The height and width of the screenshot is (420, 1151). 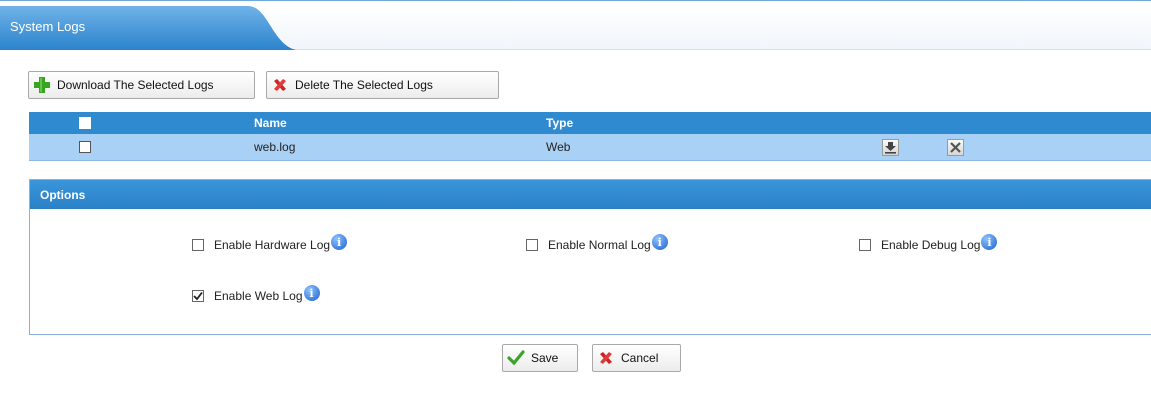 I want to click on tab-bar: System Logs, so click(x=575, y=28).